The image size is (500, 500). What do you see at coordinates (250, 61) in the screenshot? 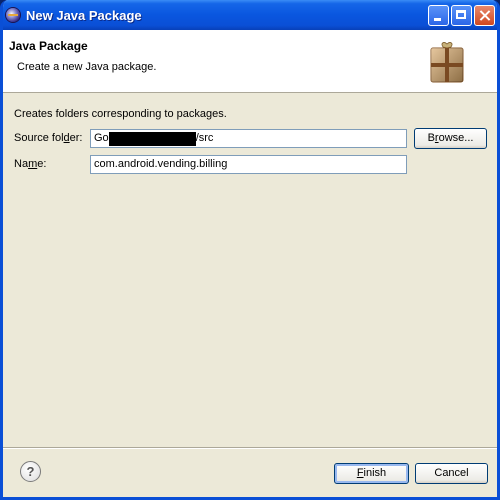
I see `wizard-header: Java Package Create a new Java package.` at bounding box center [250, 61].